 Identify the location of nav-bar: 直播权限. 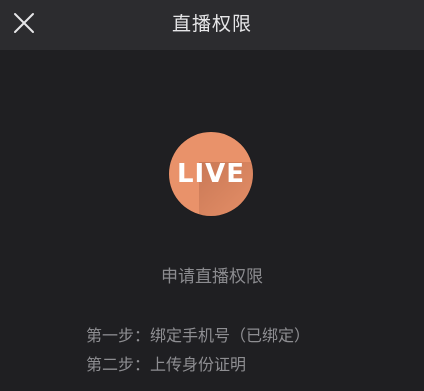
(212, 25).